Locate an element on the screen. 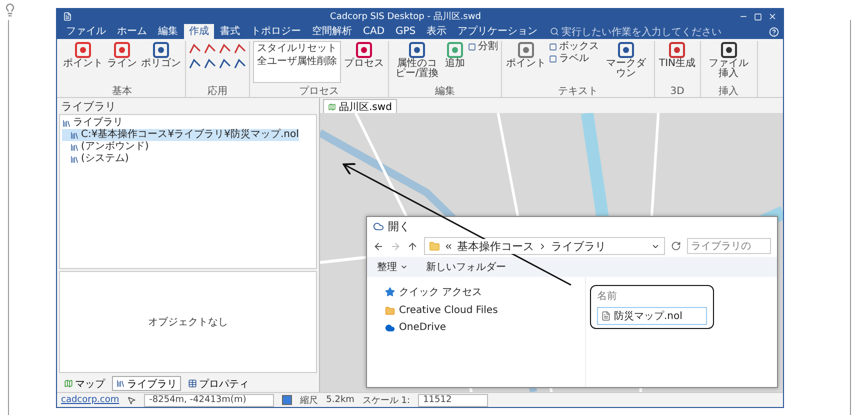  dialog-title: 開く is located at coordinates (399, 226).